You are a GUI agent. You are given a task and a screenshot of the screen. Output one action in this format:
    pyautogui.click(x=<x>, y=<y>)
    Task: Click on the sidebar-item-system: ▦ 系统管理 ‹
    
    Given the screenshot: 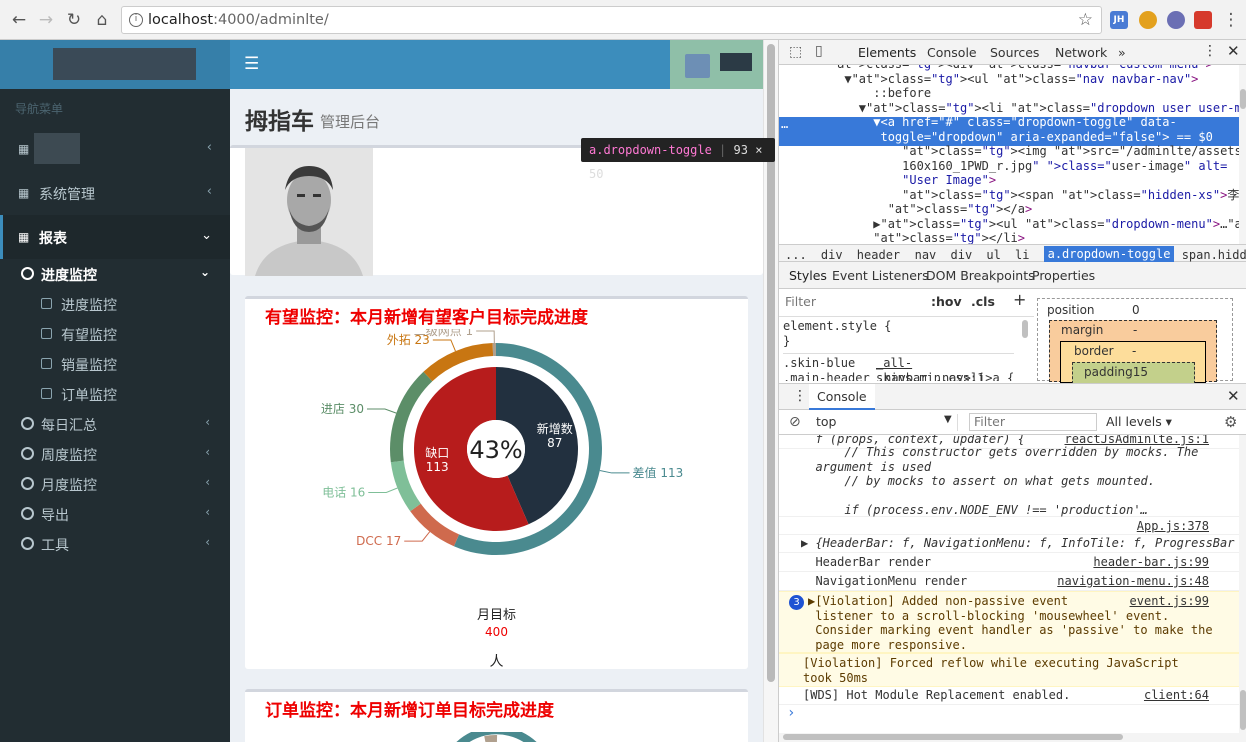 What is the action you would take?
    pyautogui.click(x=115, y=193)
    